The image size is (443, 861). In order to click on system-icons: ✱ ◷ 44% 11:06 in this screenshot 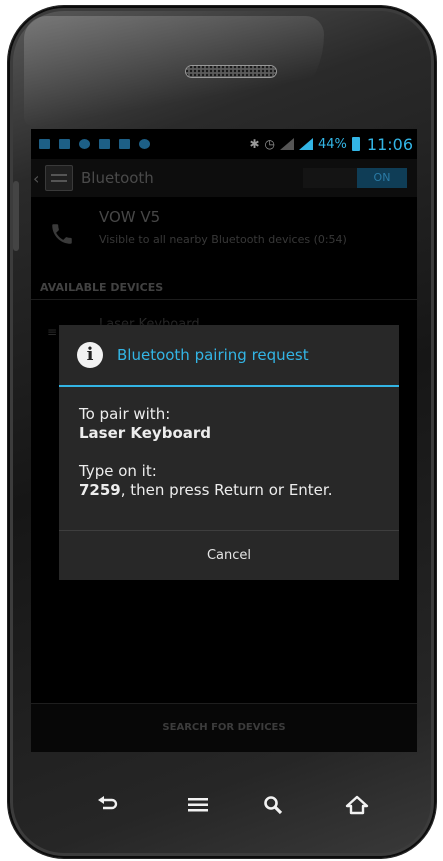, I will do `click(331, 144)`.